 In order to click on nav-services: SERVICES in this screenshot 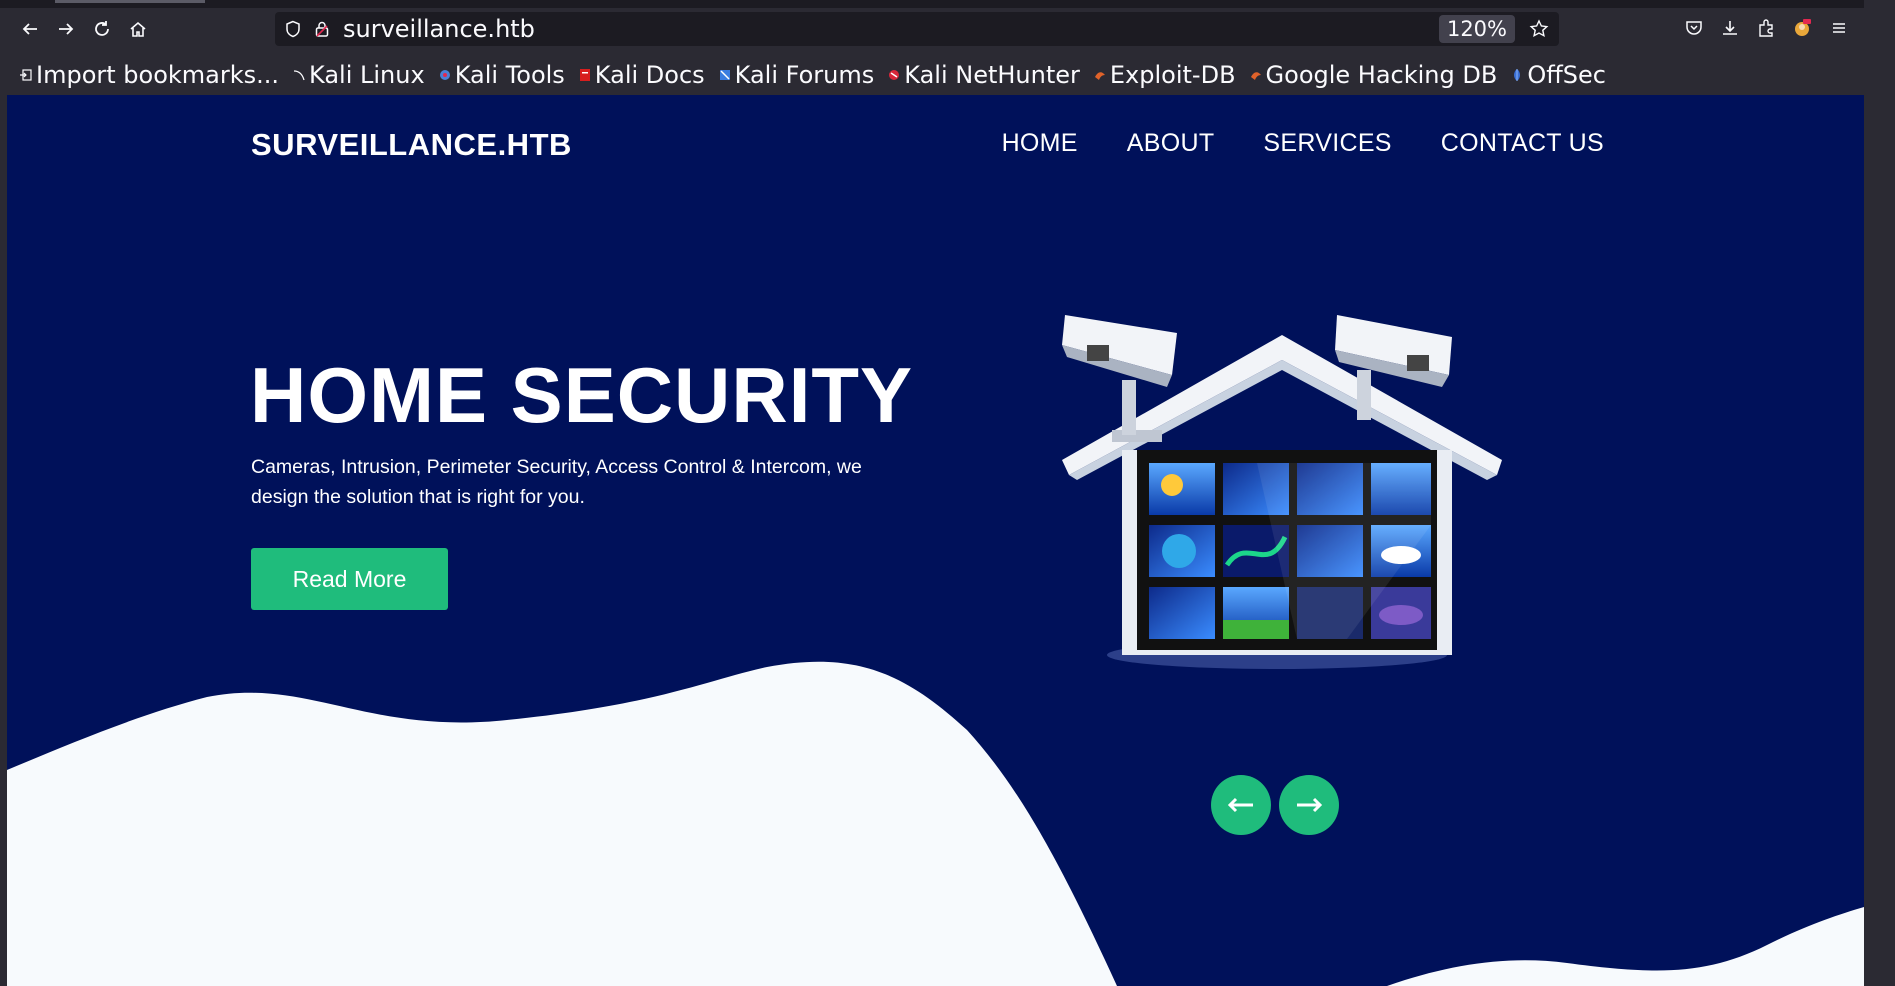, I will do `click(1327, 143)`.